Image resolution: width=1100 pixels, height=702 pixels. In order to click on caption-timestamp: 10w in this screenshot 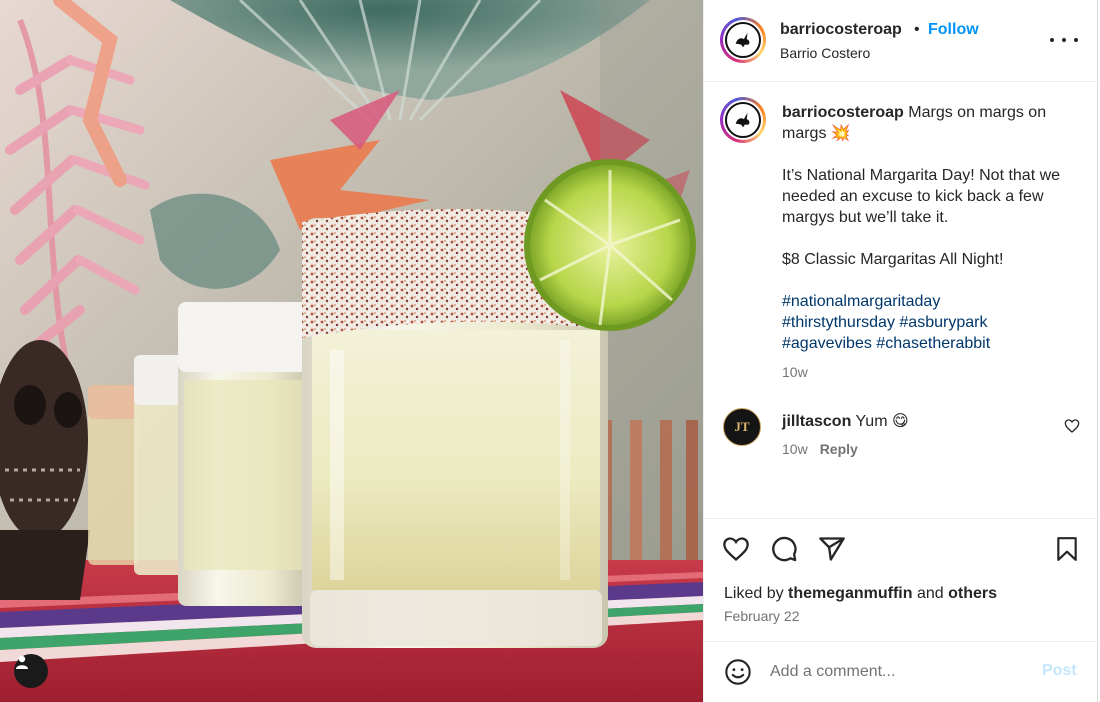, I will do `click(795, 372)`.